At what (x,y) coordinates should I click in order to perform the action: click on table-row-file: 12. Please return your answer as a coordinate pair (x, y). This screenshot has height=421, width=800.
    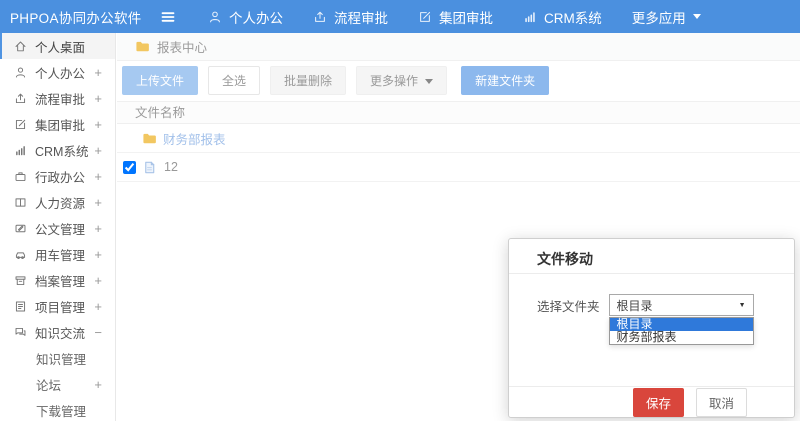
    Looking at the image, I should click on (458, 167).